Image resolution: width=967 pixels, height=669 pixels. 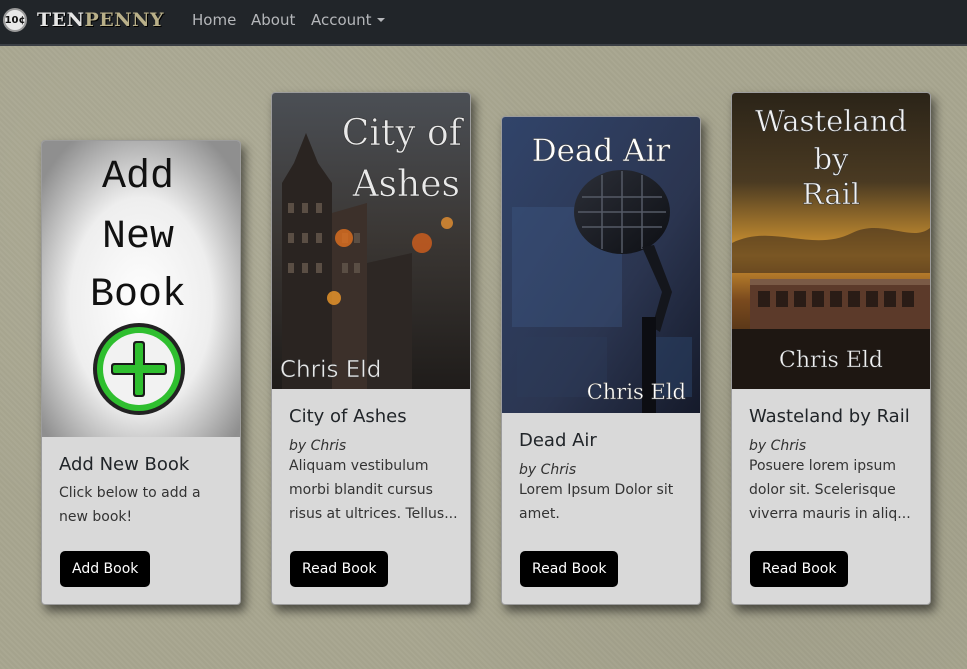 What do you see at coordinates (214, 20) in the screenshot?
I see `nav-home-link: Home` at bounding box center [214, 20].